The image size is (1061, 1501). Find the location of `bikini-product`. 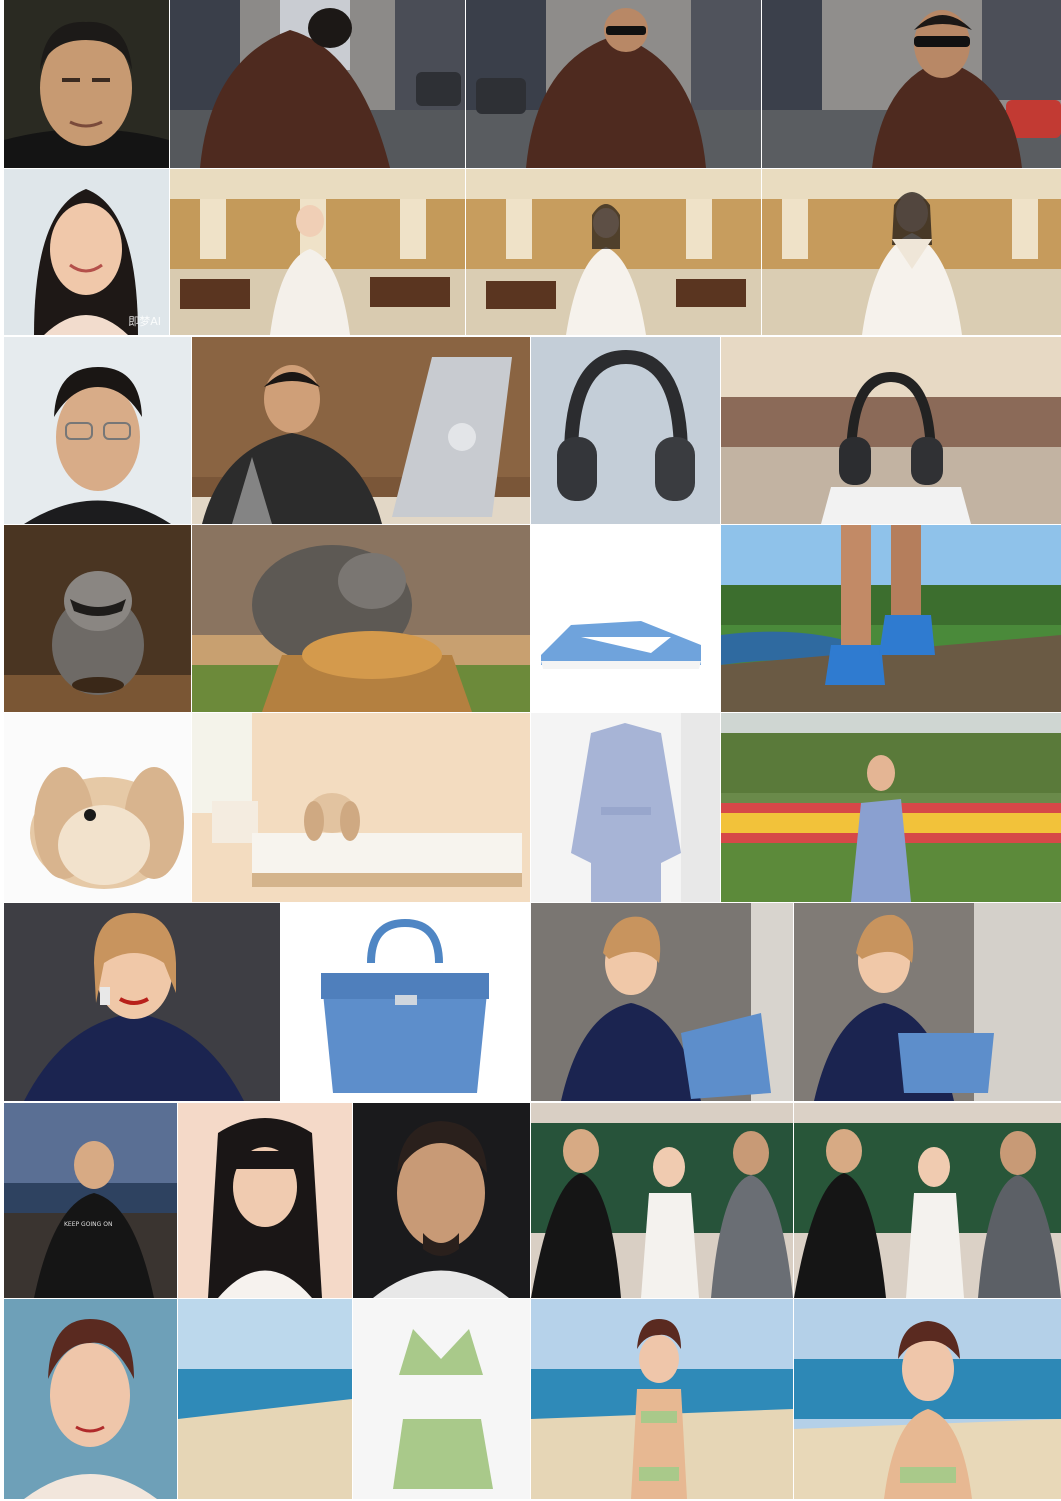

bikini-product is located at coordinates (441, 1399).